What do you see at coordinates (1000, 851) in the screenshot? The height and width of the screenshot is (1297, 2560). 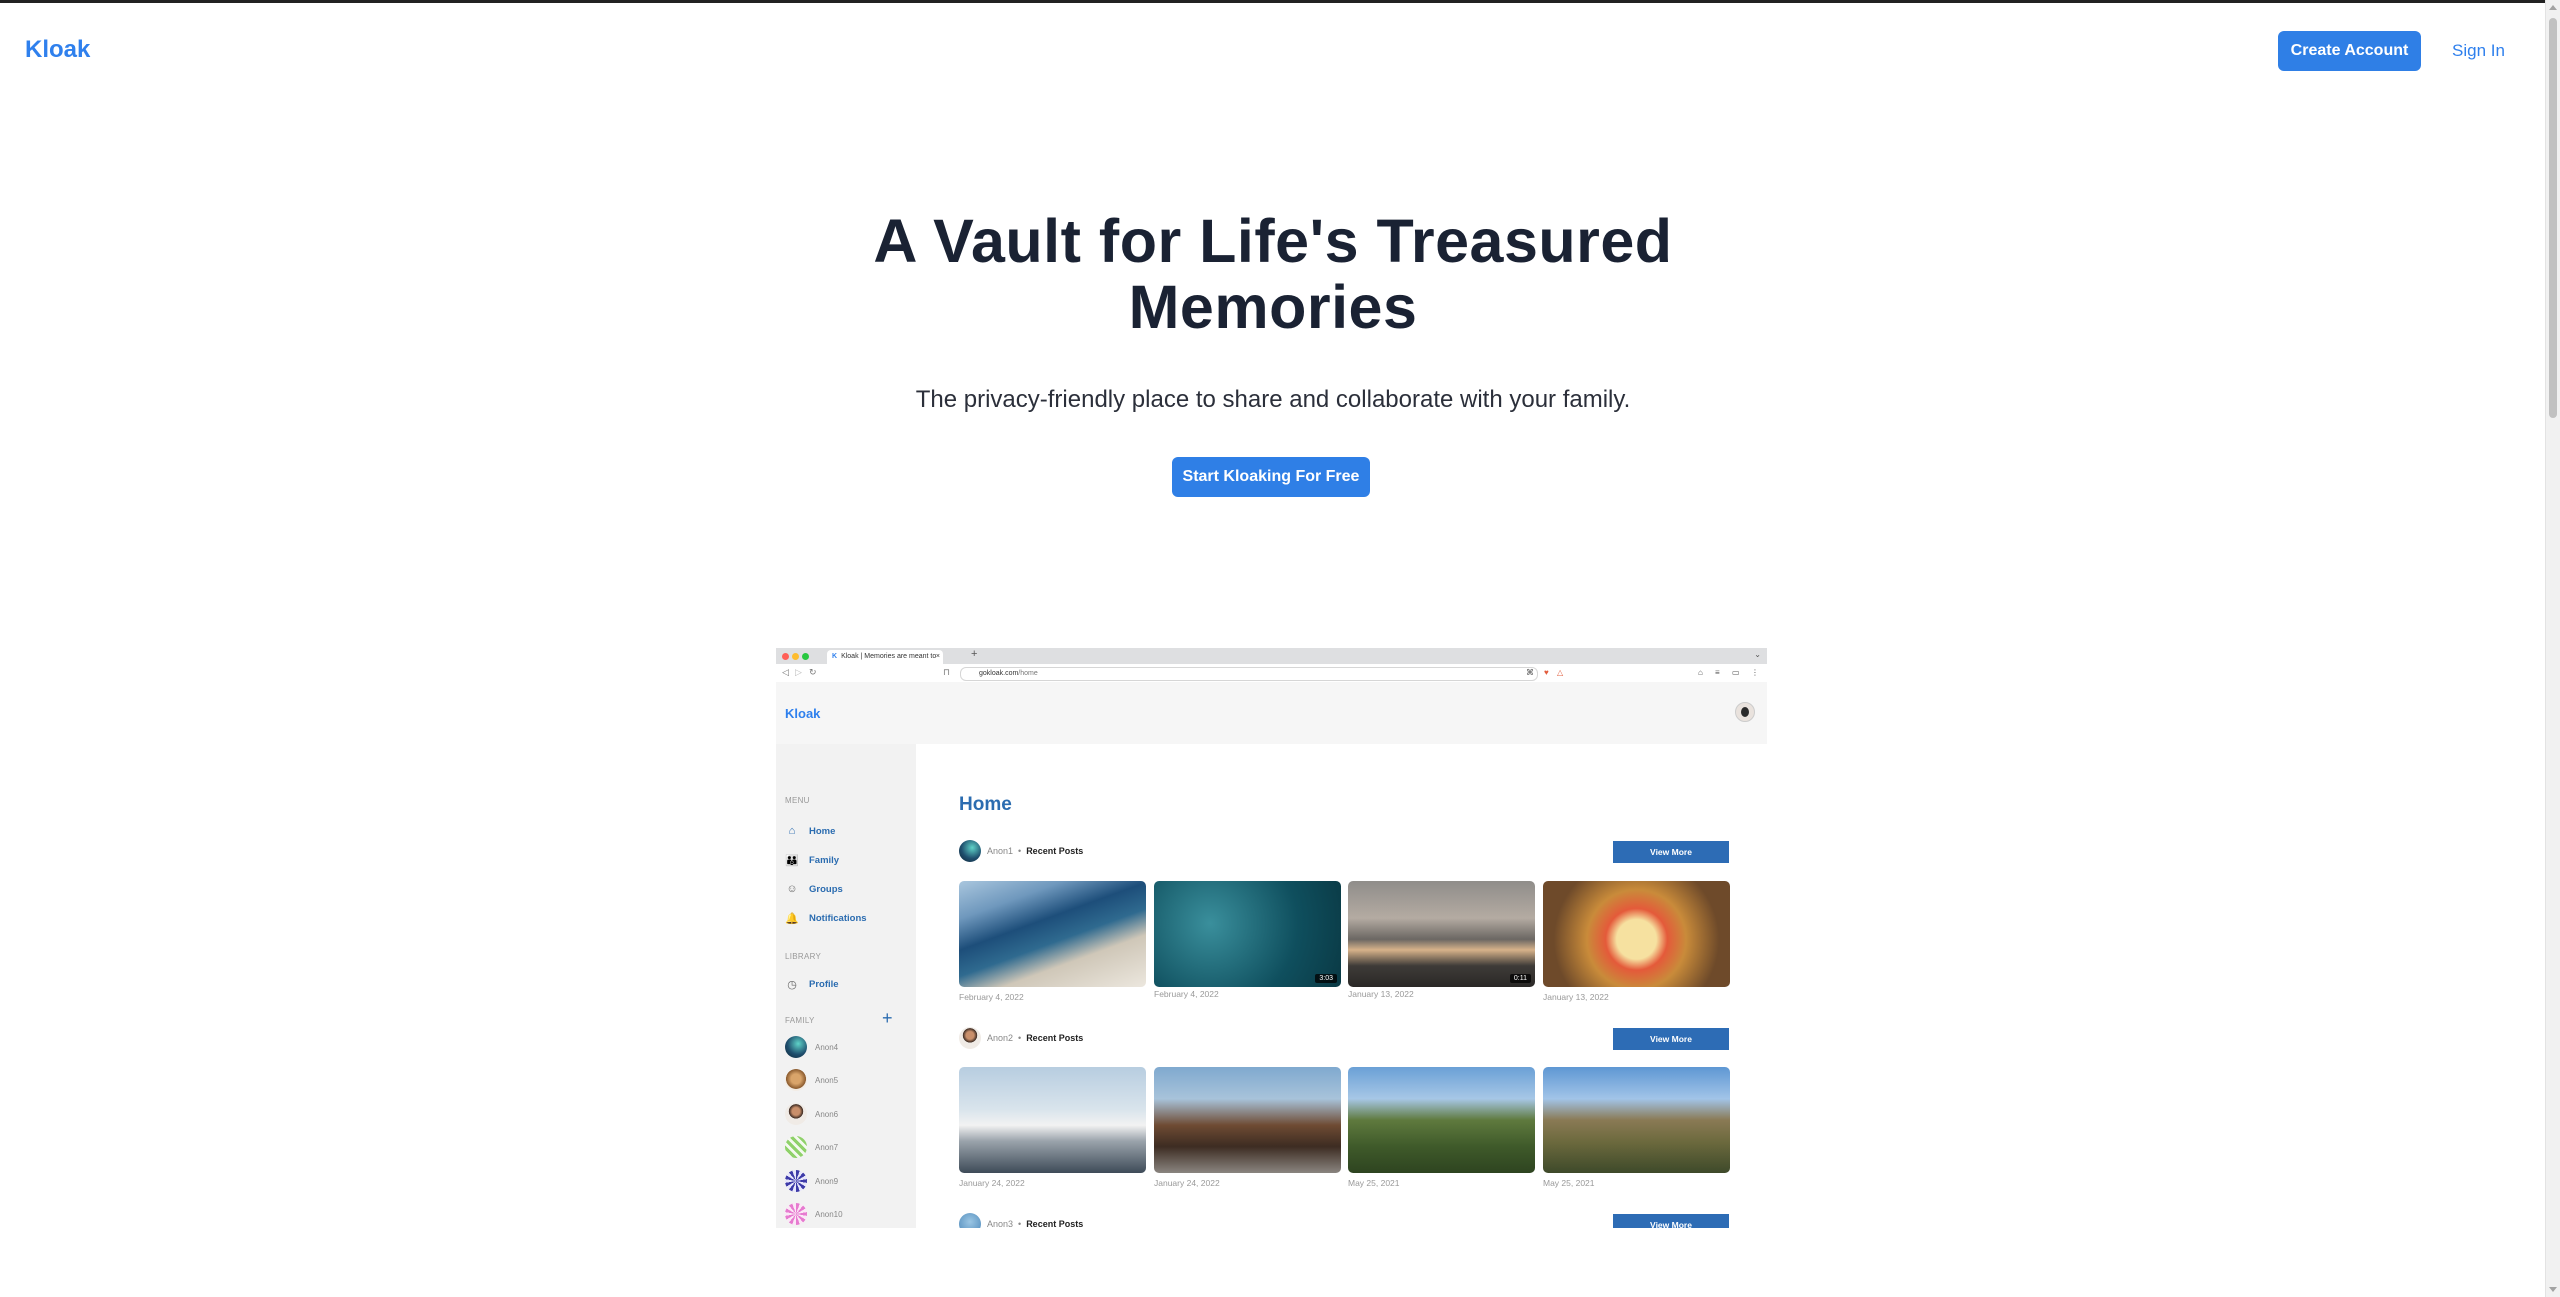 I see `section-user-name: Anon1` at bounding box center [1000, 851].